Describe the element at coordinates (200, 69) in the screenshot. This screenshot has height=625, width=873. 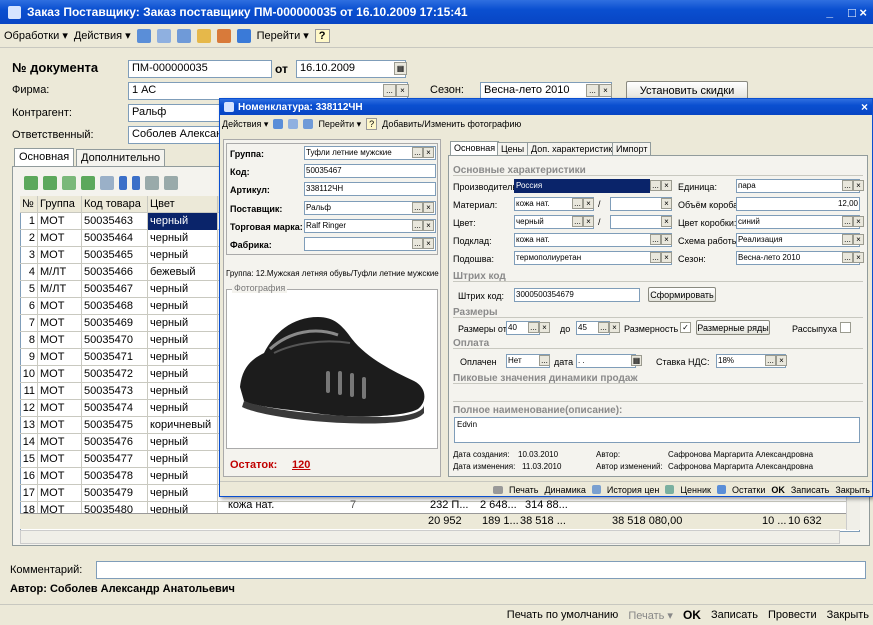
I see `doc-number-field: ПМ-000000035` at that location.